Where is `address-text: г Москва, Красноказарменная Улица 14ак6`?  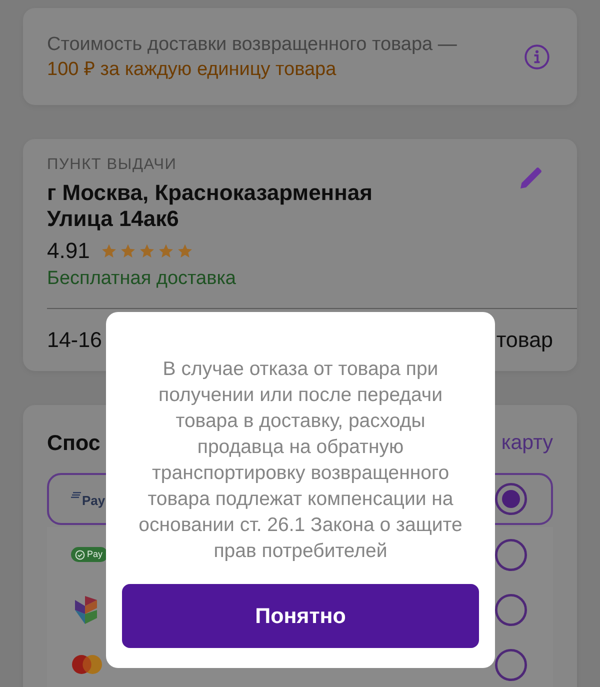 address-text: г Москва, Красноказарменная Улица 14ак6 is located at coordinates (210, 206).